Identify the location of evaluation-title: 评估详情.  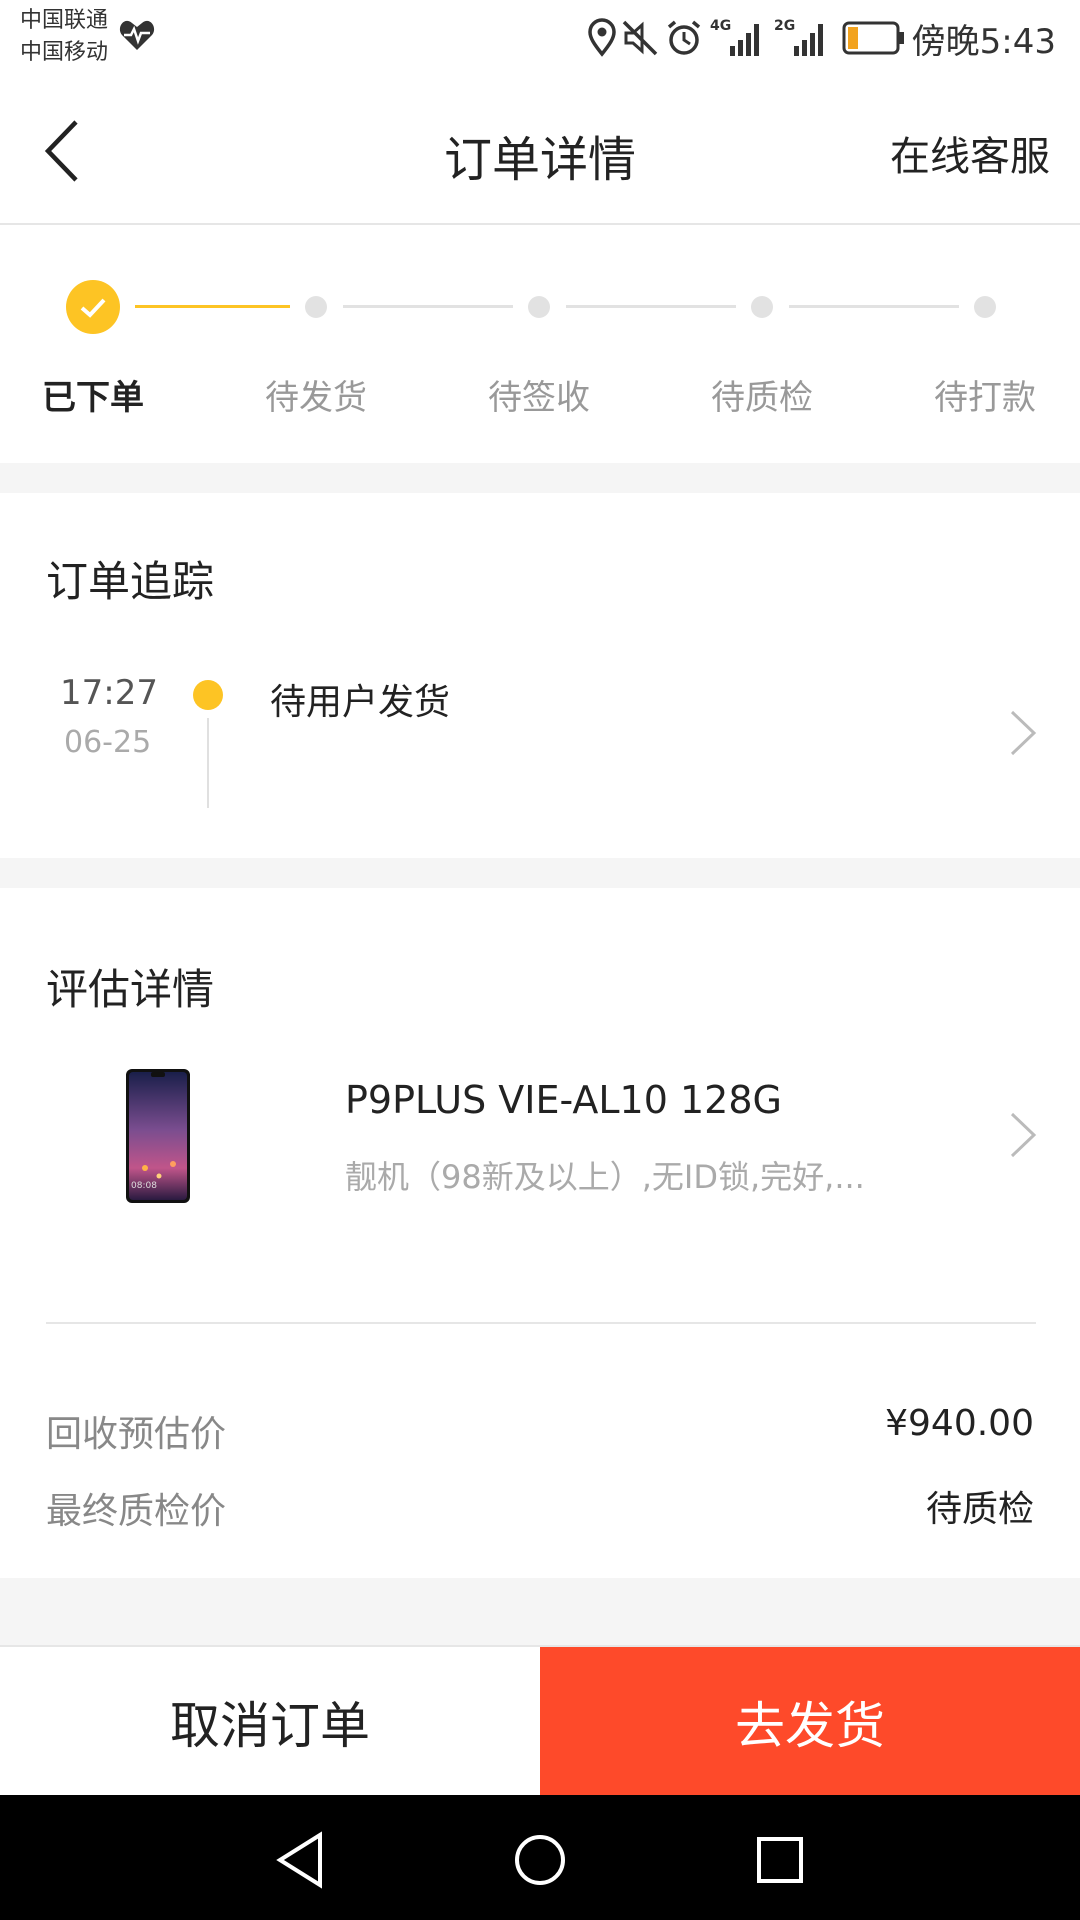
(130, 989).